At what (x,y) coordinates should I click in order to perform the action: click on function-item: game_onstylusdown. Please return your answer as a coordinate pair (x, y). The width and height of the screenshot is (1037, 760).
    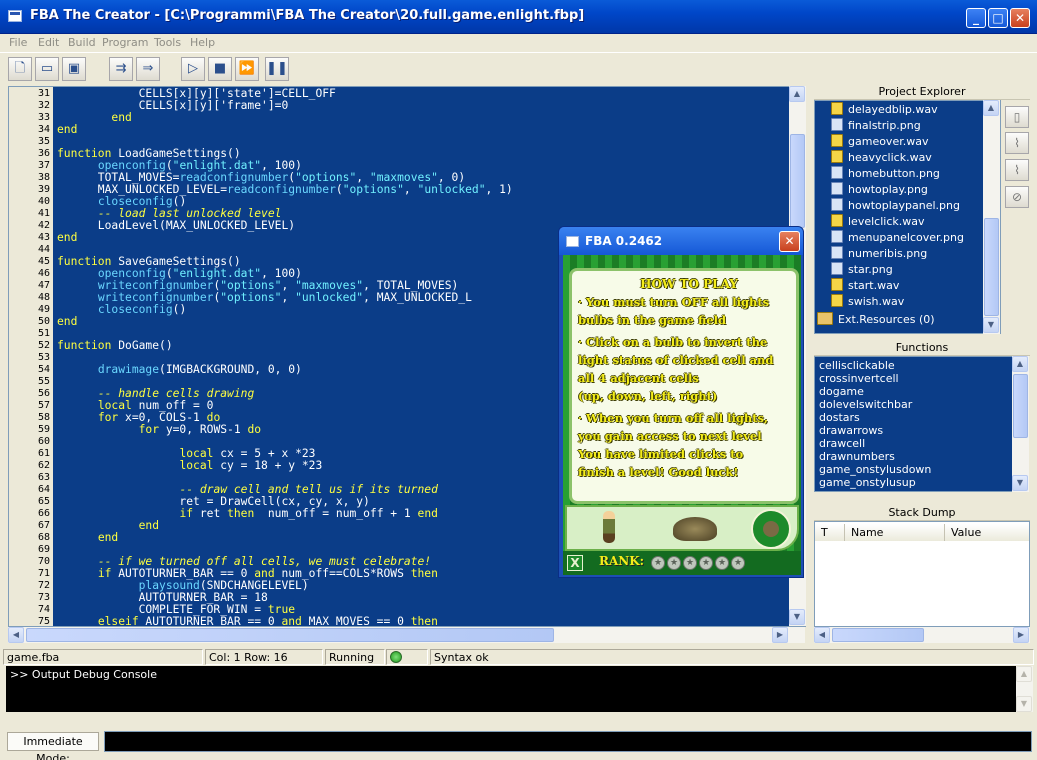
    Looking at the image, I should click on (875, 469).